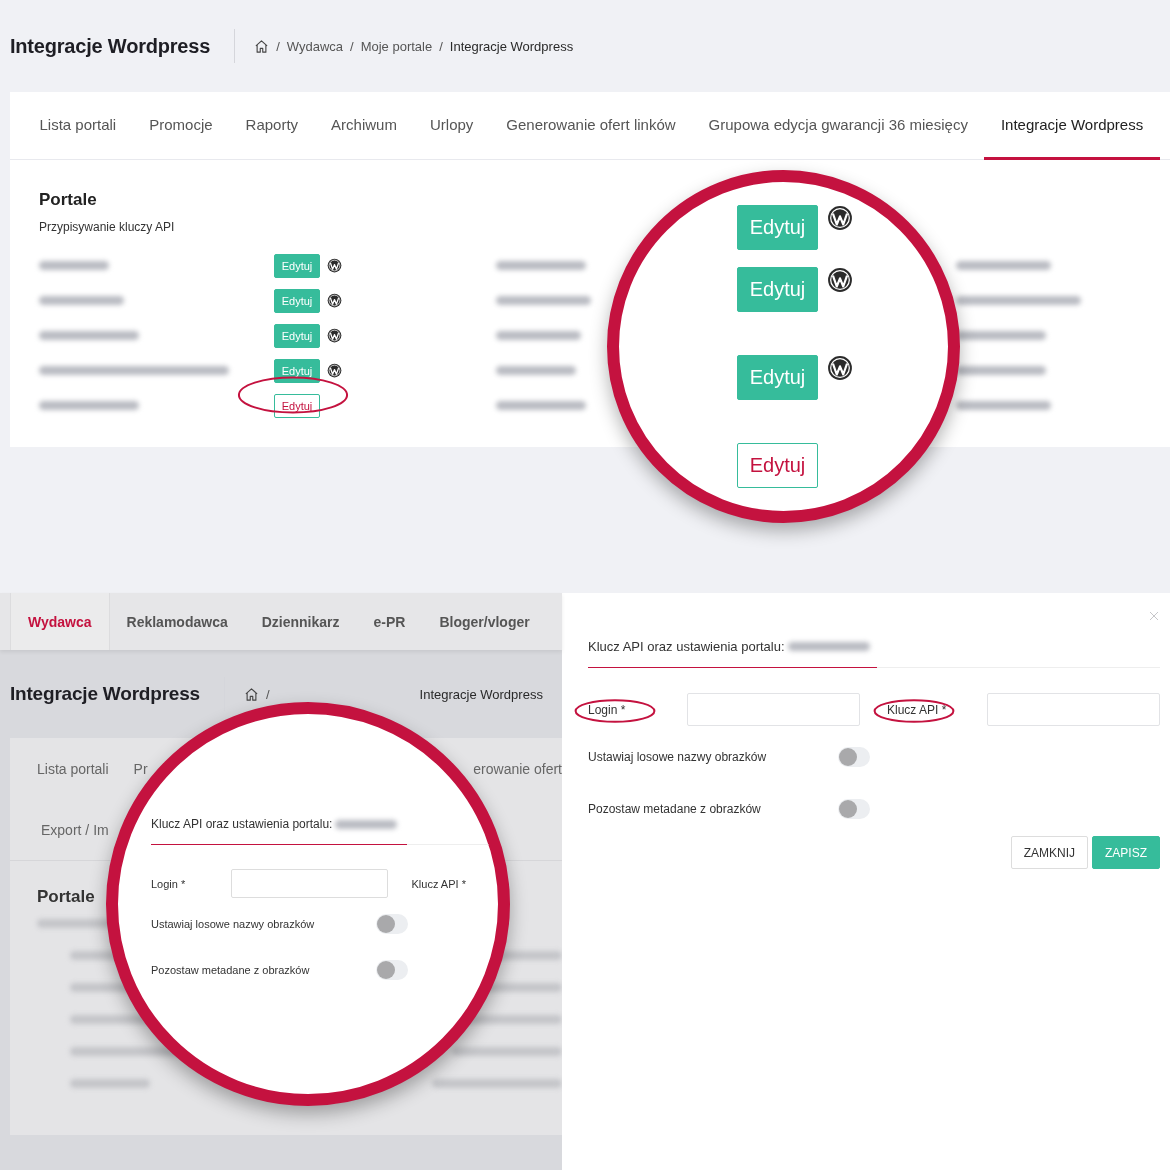 The image size is (1170, 1170). Describe the element at coordinates (396, 46) in the screenshot. I see `breadcrumb-link: Moje portale` at that location.